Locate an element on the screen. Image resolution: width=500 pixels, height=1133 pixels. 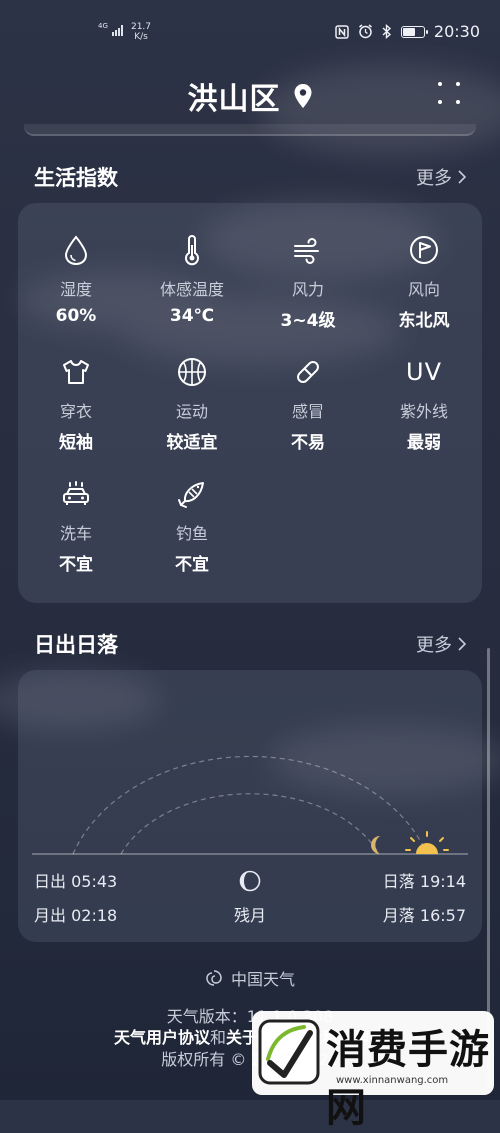
network-speed: 21.7 K/s is located at coordinates (141, 32).